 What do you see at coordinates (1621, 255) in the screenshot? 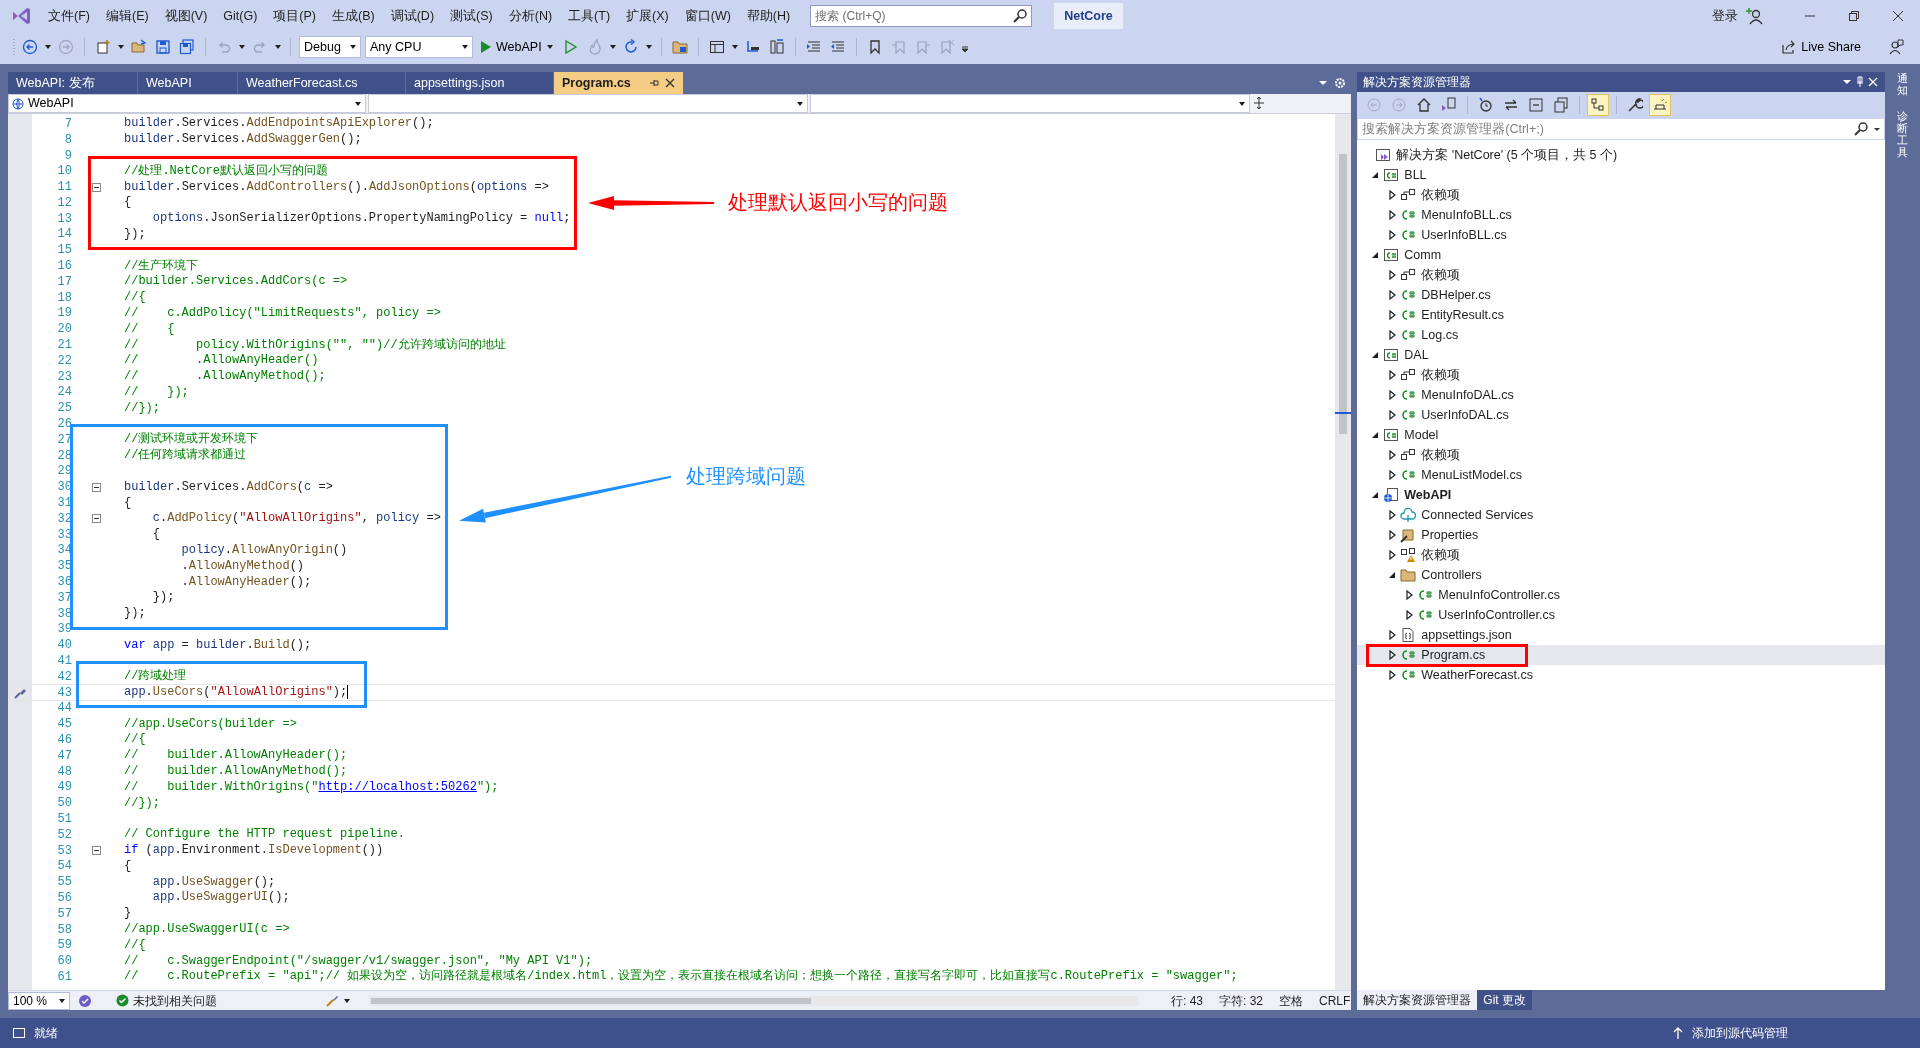
I see `tree-item: Comm` at bounding box center [1621, 255].